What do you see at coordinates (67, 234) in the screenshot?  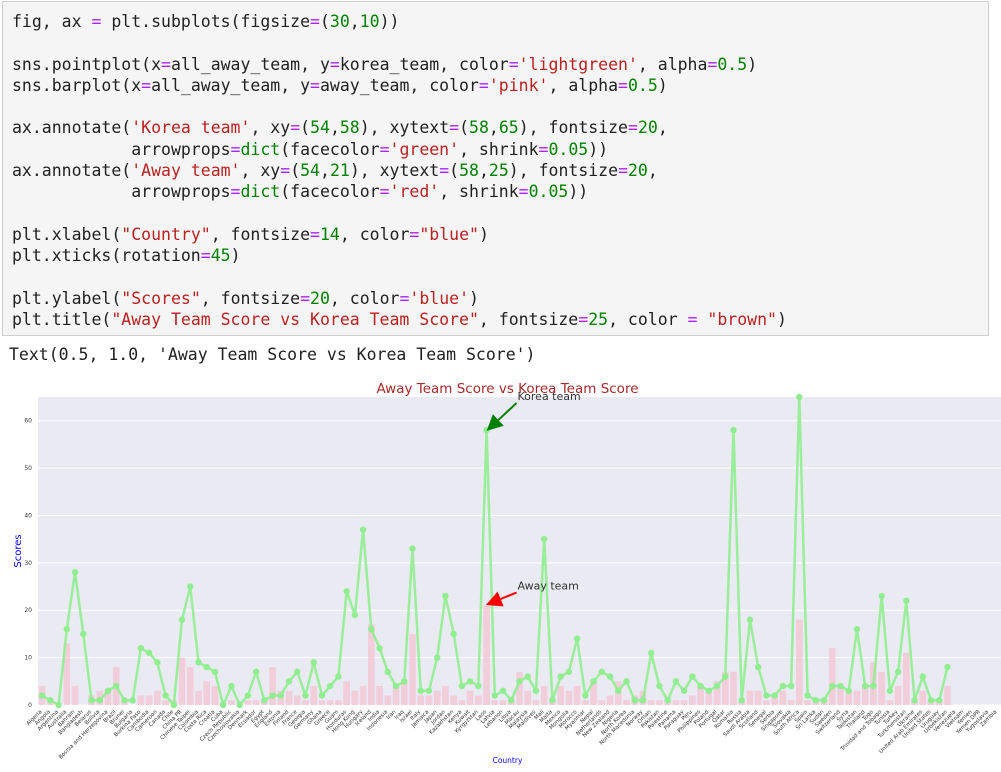 I see `code-token: plt.xlabel(` at bounding box center [67, 234].